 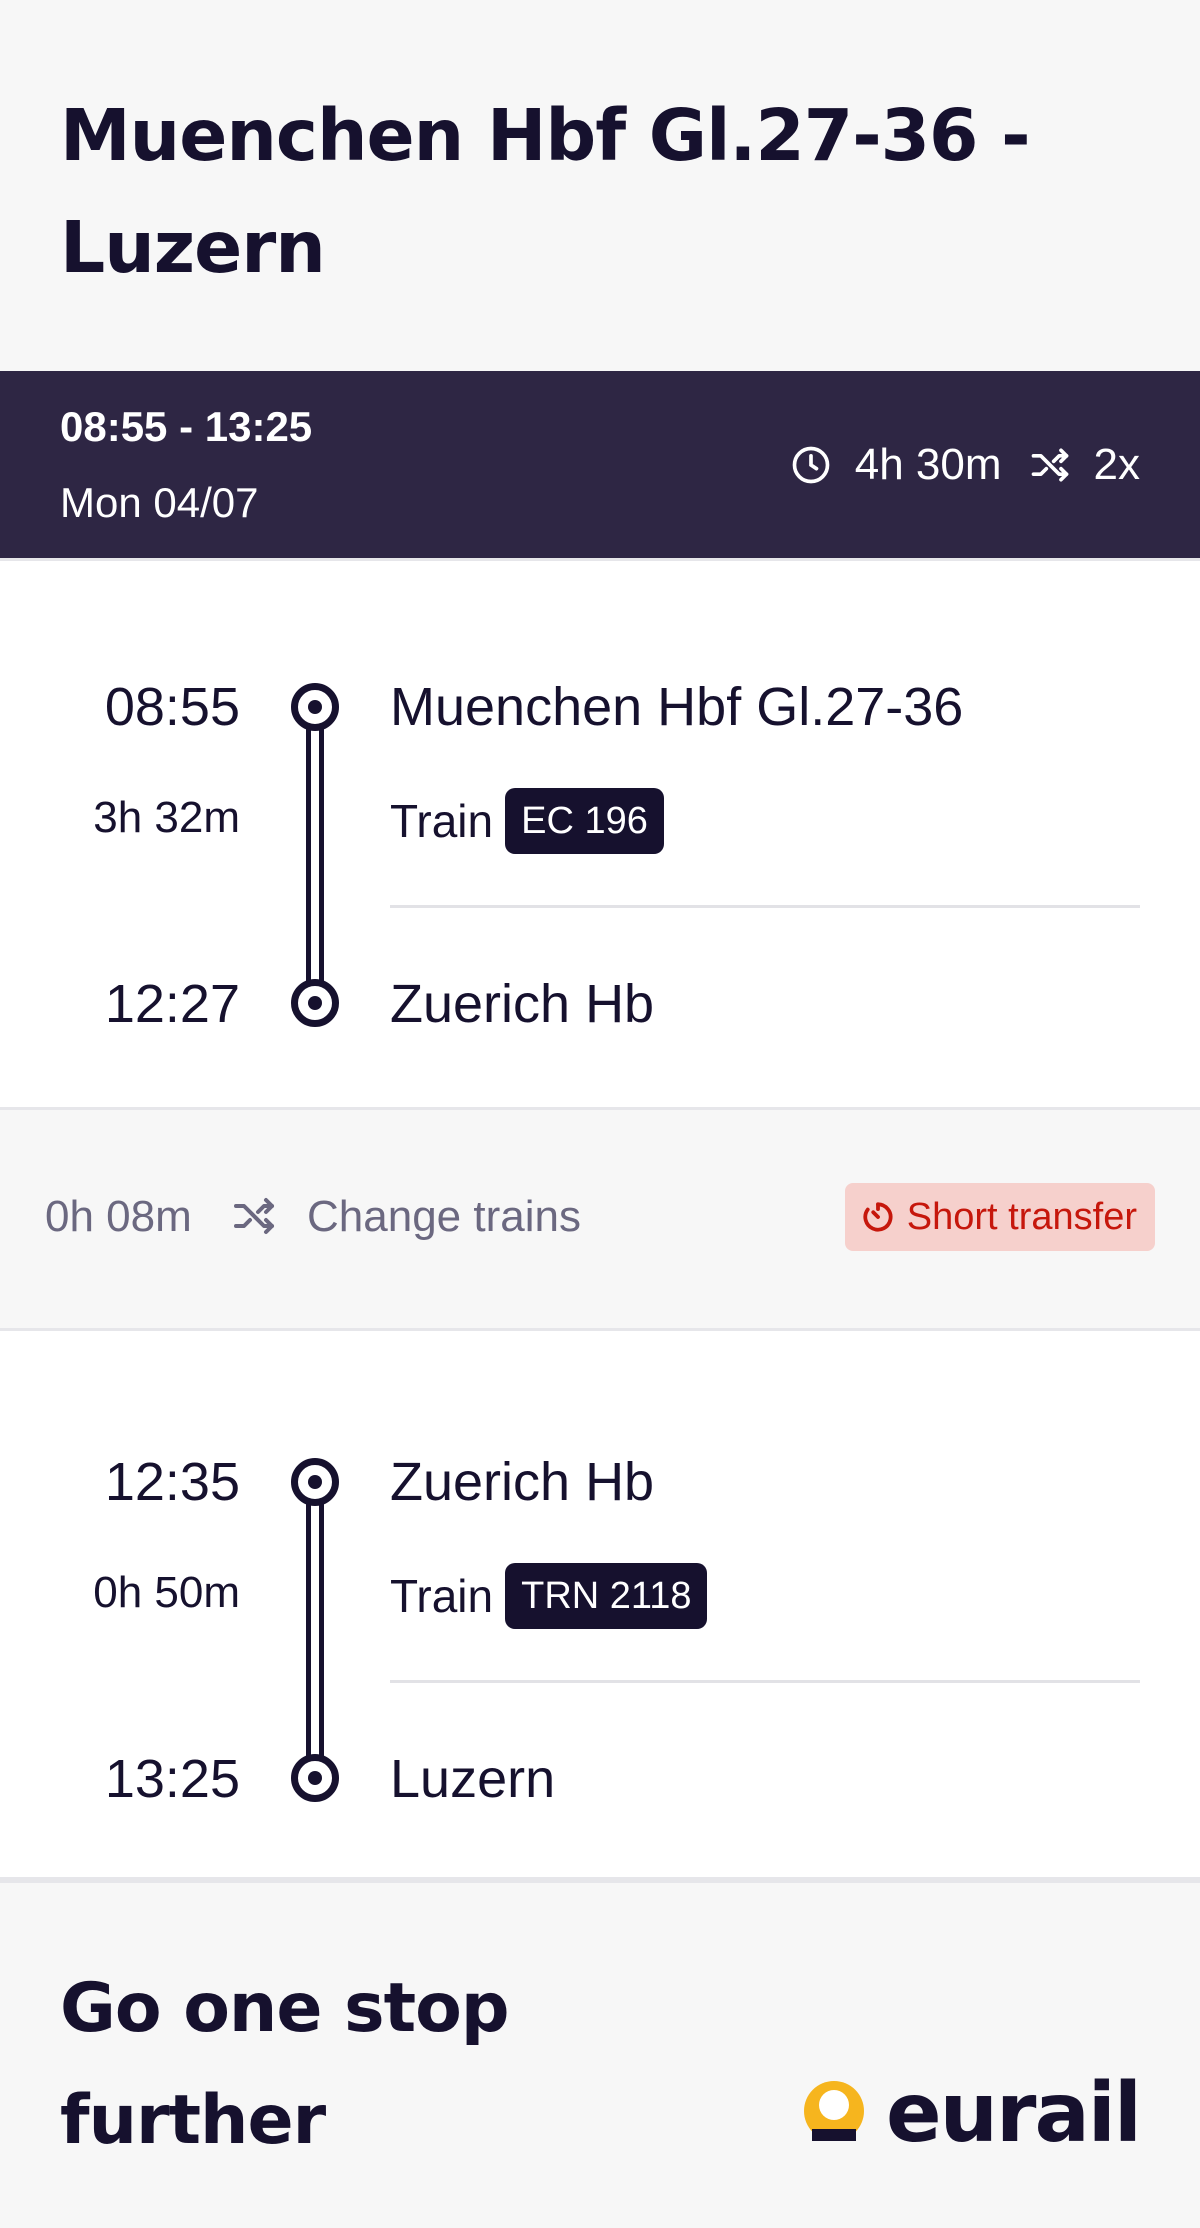 What do you see at coordinates (928, 464) in the screenshot?
I see `journey-duration: 4h 30m` at bounding box center [928, 464].